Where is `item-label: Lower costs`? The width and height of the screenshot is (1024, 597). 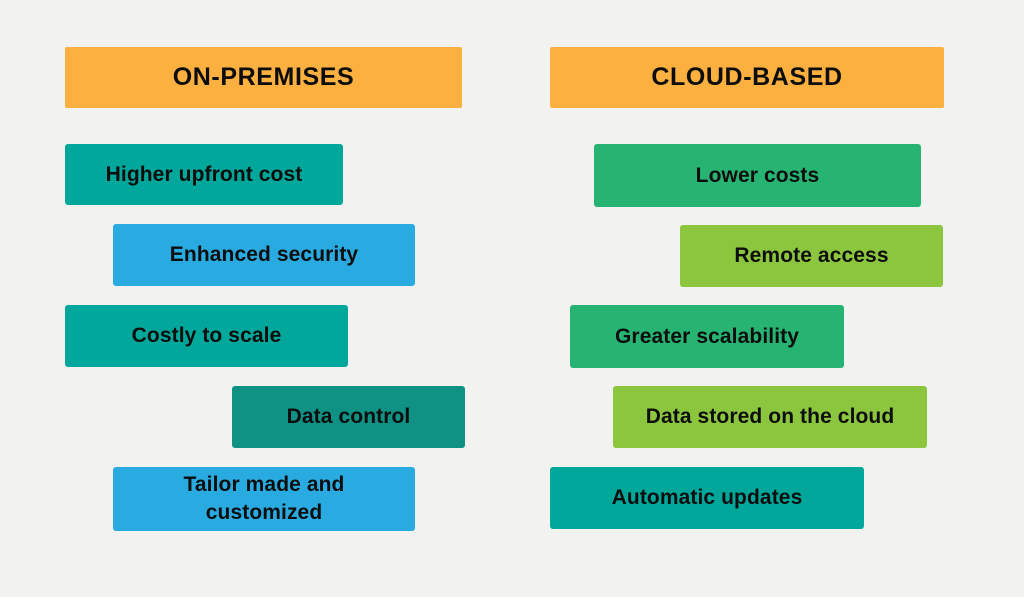 item-label: Lower costs is located at coordinates (757, 175).